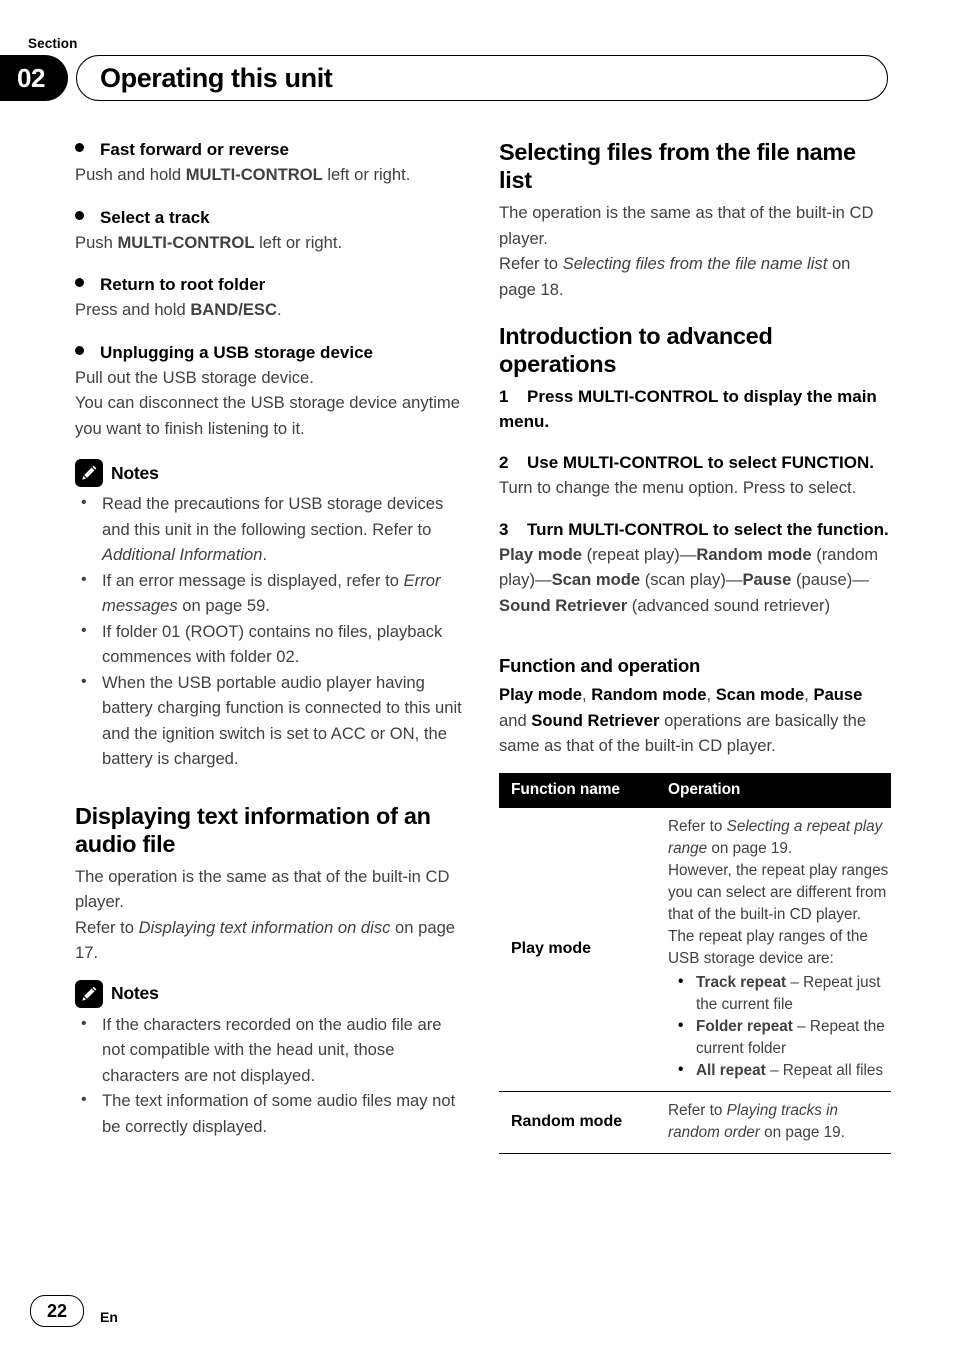 The width and height of the screenshot is (954, 1352). What do you see at coordinates (600, 665) in the screenshot?
I see `subsection-heading: Function and operation` at bounding box center [600, 665].